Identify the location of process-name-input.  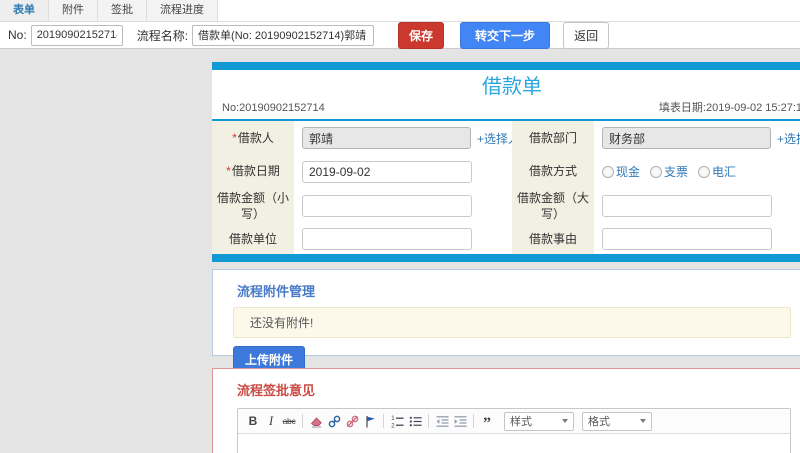
(283, 35).